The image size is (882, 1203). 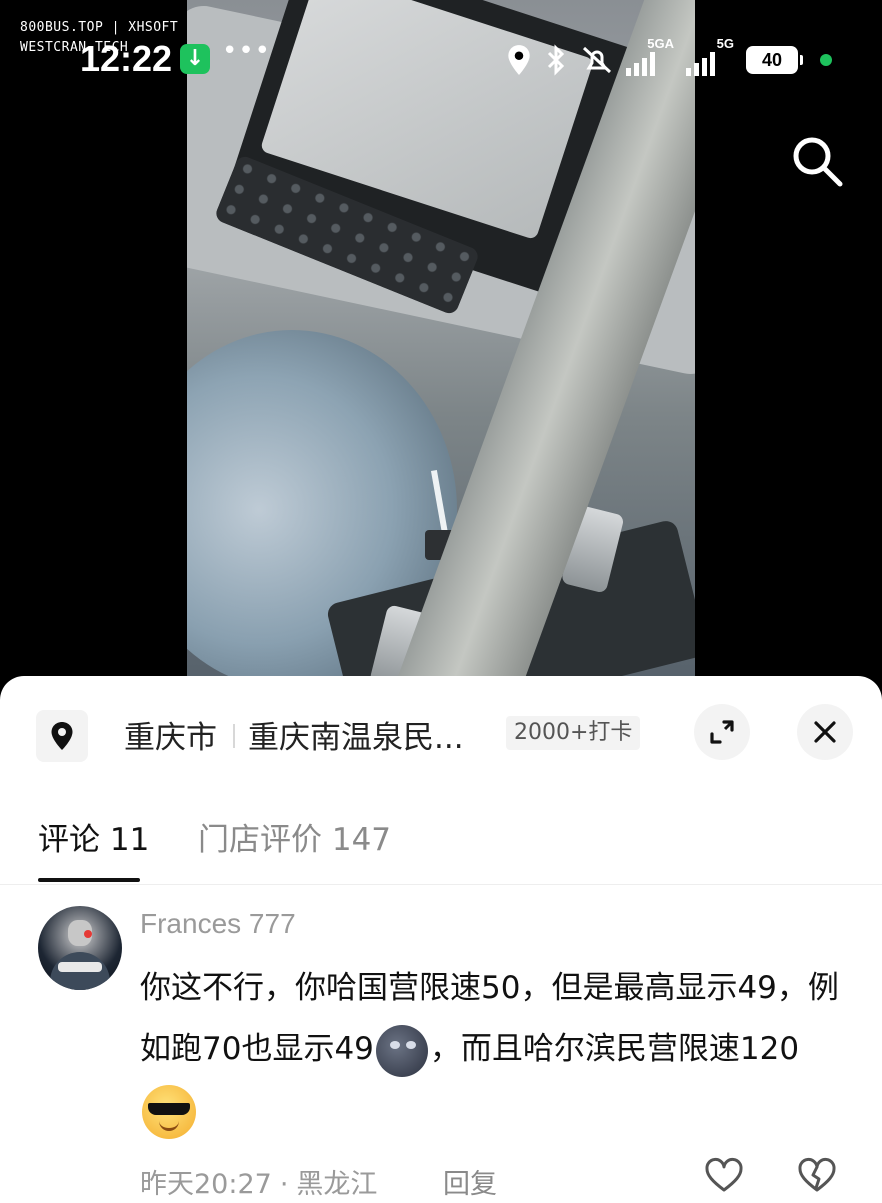 I want to click on avatar-steering-wheel, so click(x=80, y=967).